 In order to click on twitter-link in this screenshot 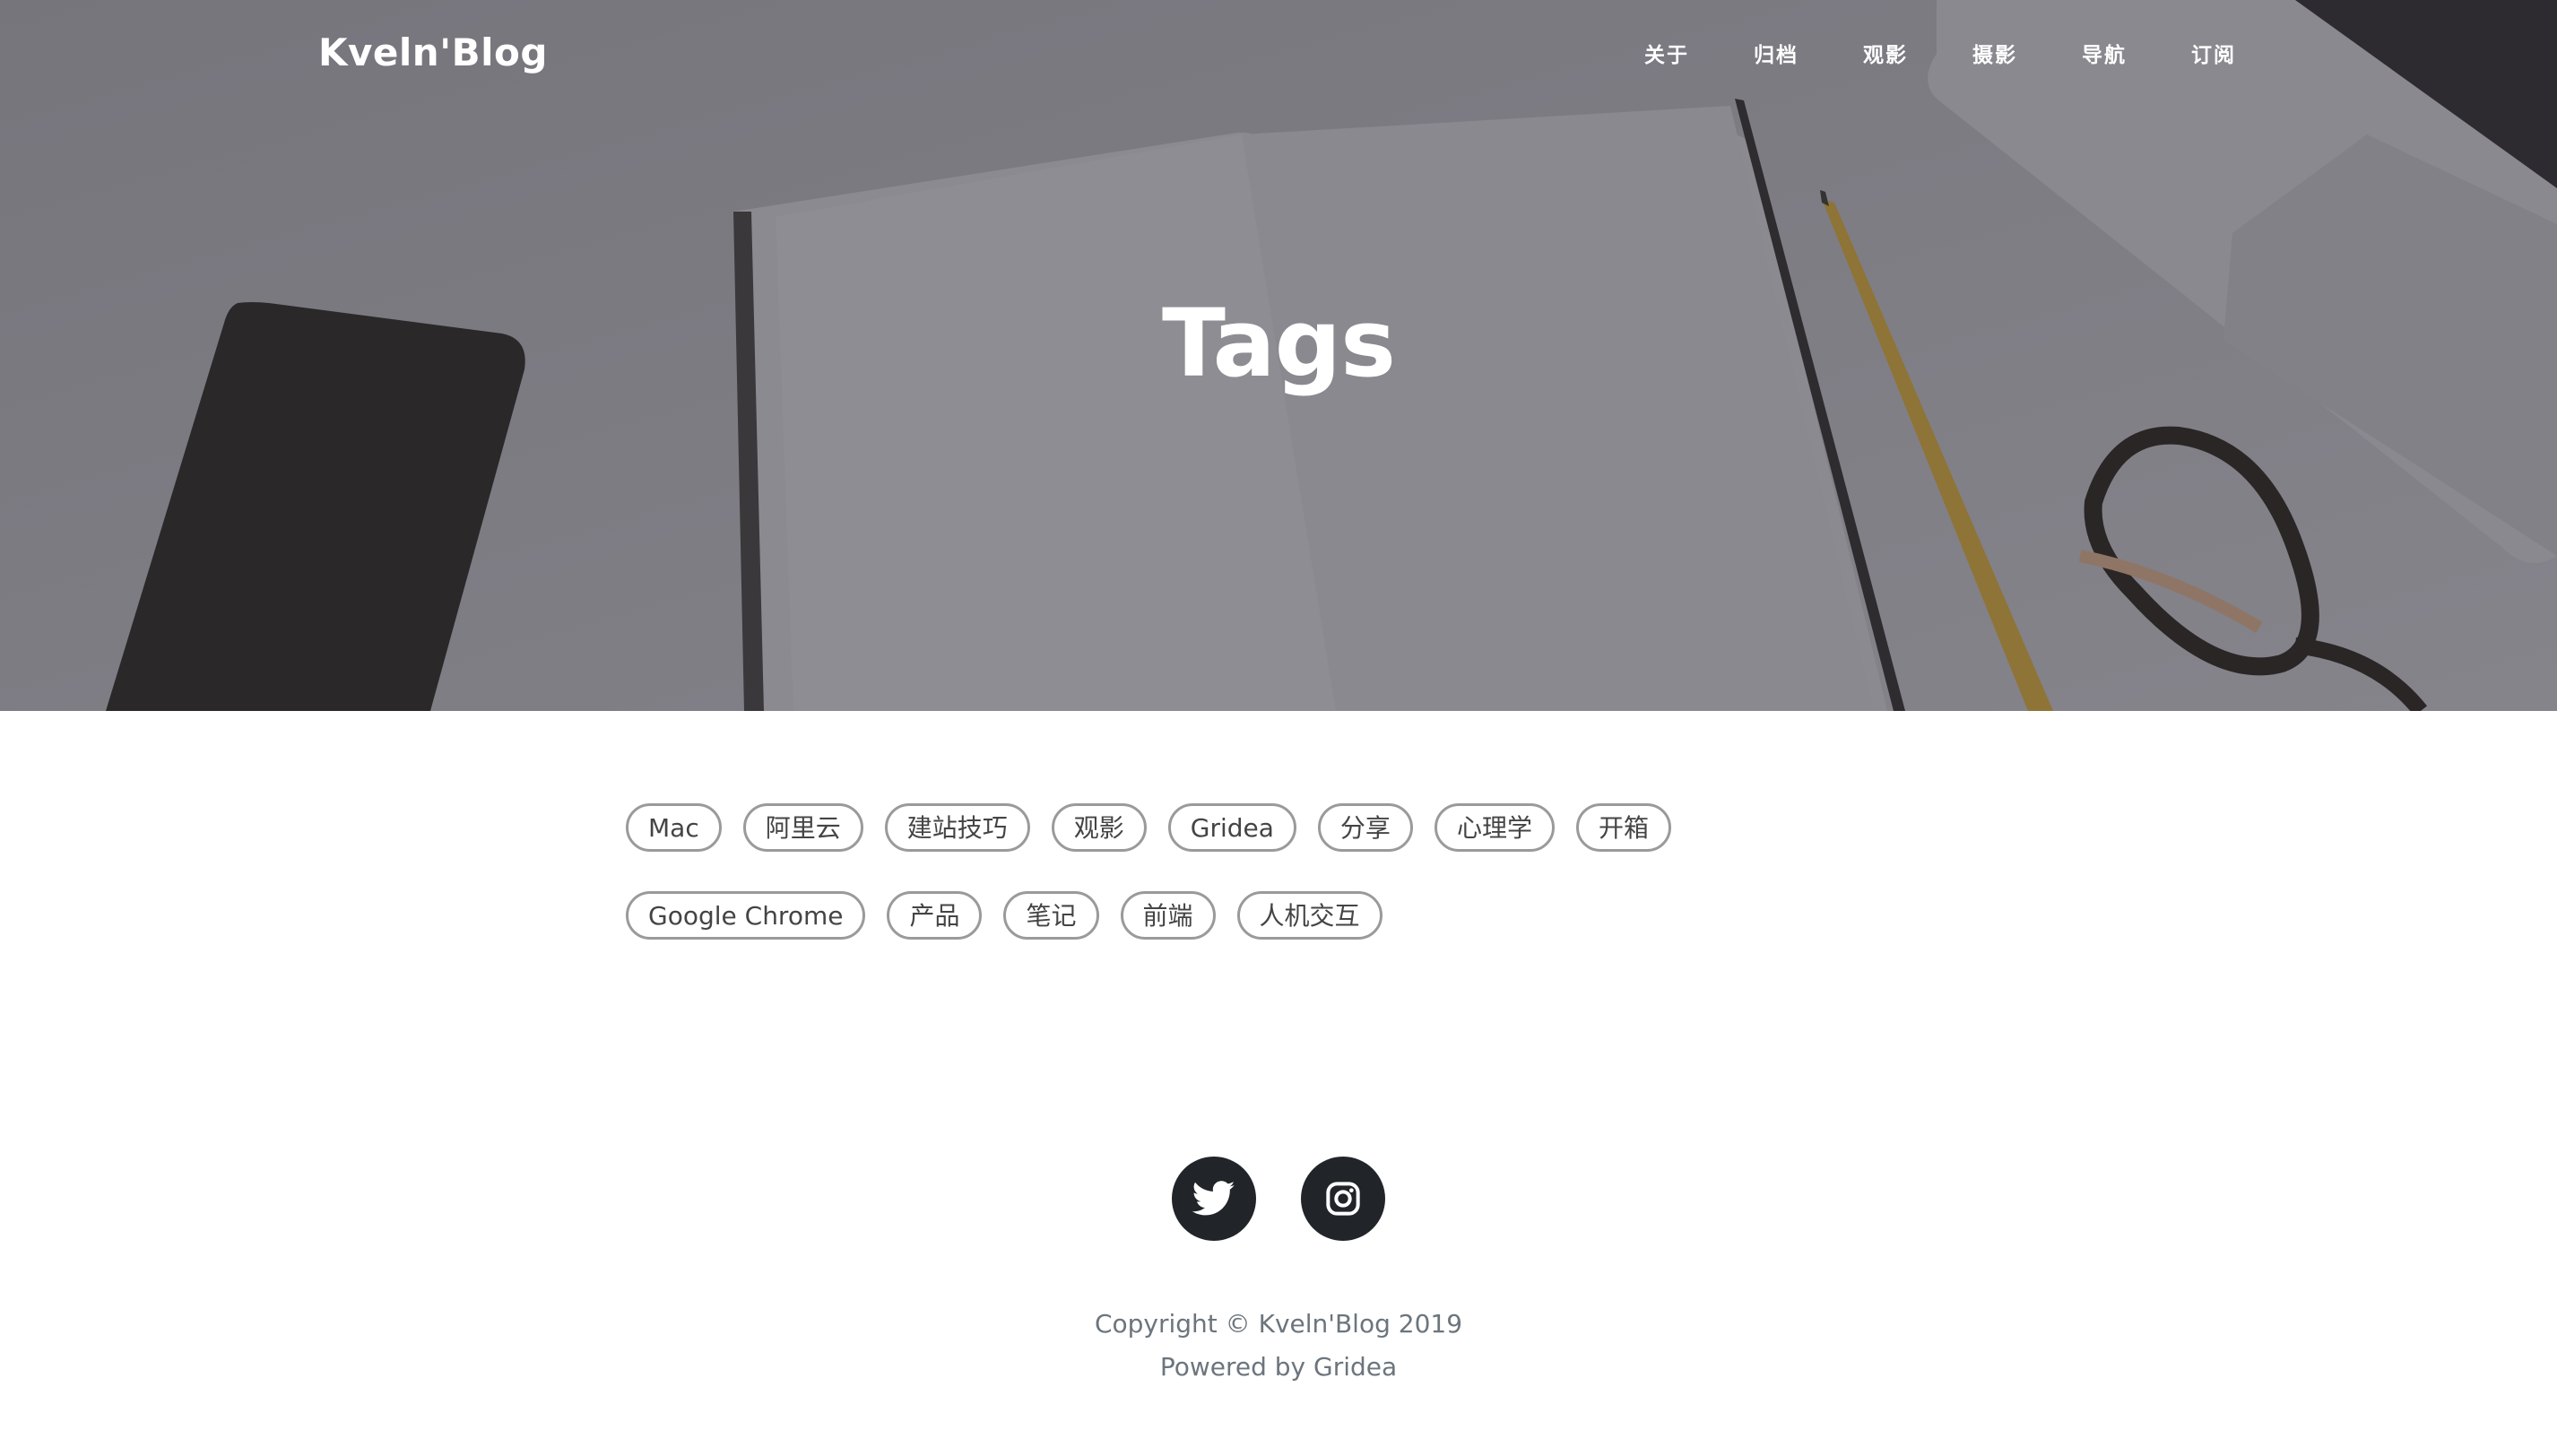, I will do `click(1214, 1199)`.